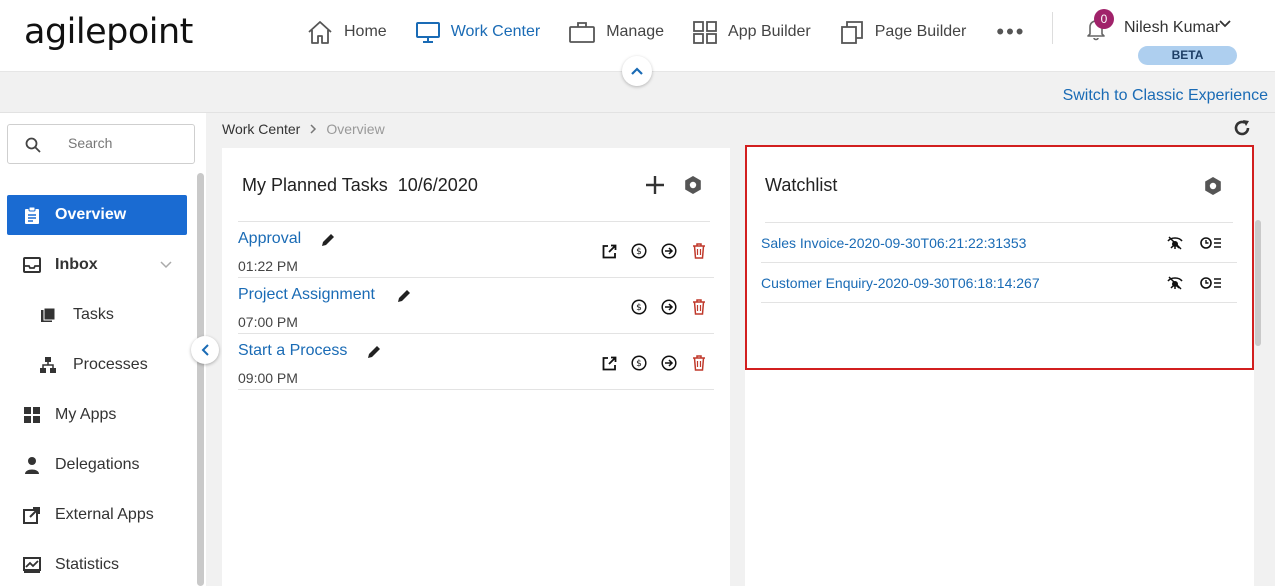 The width and height of the screenshot is (1275, 586). I want to click on switch-classic-link: Switch to Classic Experience, so click(1165, 96).